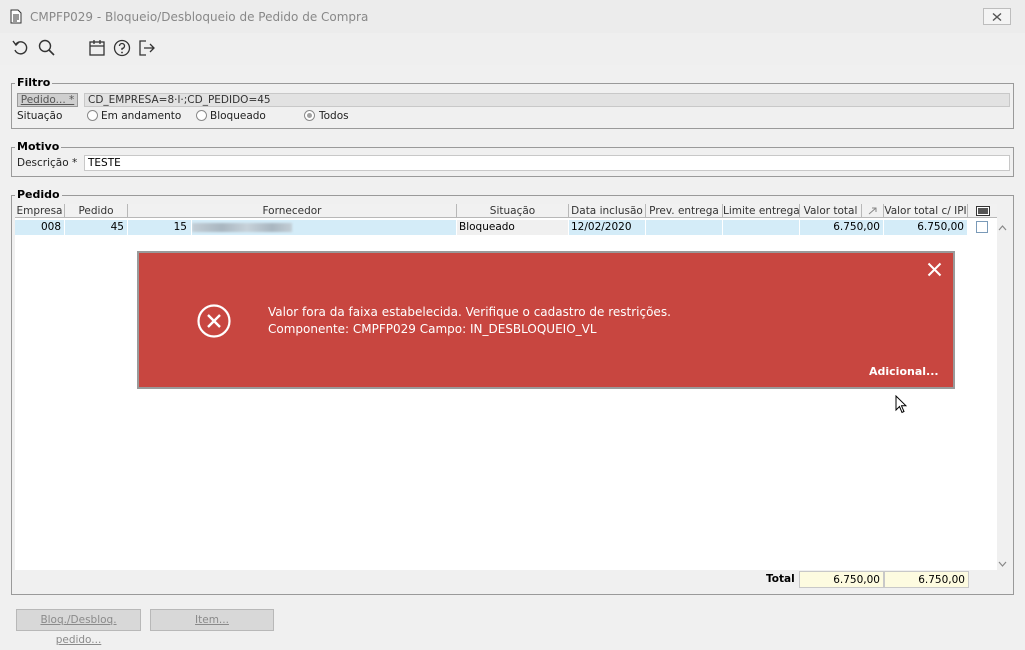 The width and height of the screenshot is (1025, 650). I want to click on help-icon, so click(122, 48).